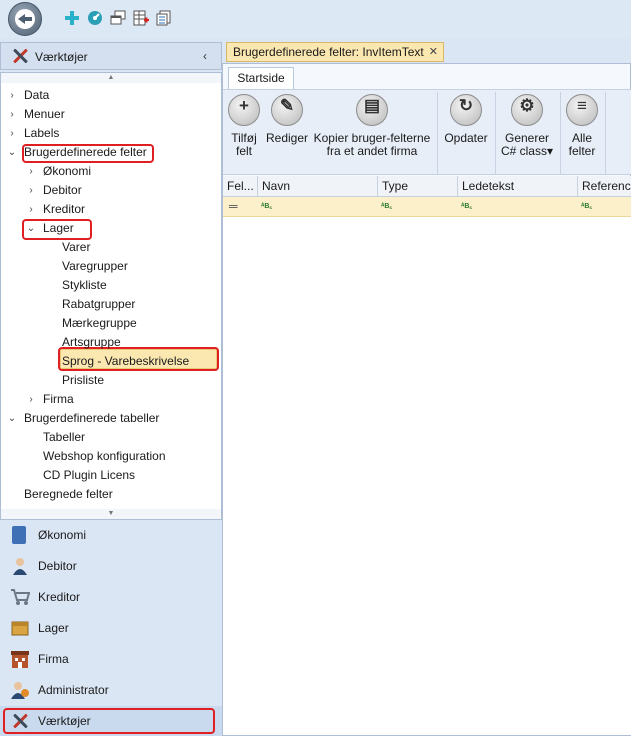 This screenshot has height=736, width=631. What do you see at coordinates (85, 152) in the screenshot?
I see `tree-item-label: Brugerdefinerede felter` at bounding box center [85, 152].